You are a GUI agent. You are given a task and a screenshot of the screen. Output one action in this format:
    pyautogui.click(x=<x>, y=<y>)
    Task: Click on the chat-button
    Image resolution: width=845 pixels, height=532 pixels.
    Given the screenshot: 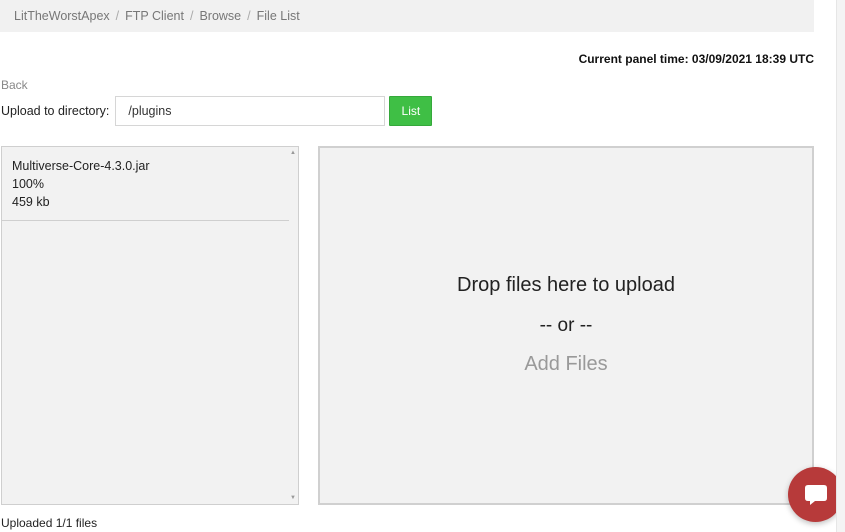 What is the action you would take?
    pyautogui.click(x=815, y=494)
    